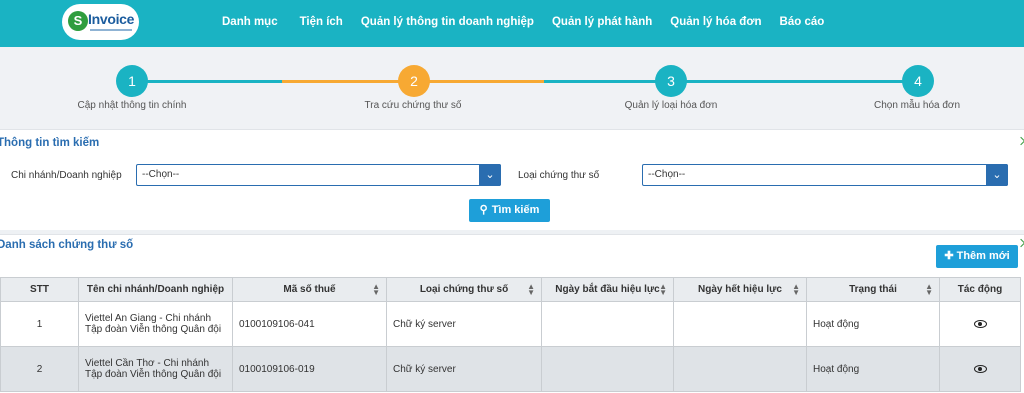  Describe the element at coordinates (731, 81) in the screenshot. I see `stepper-line-todo` at that location.